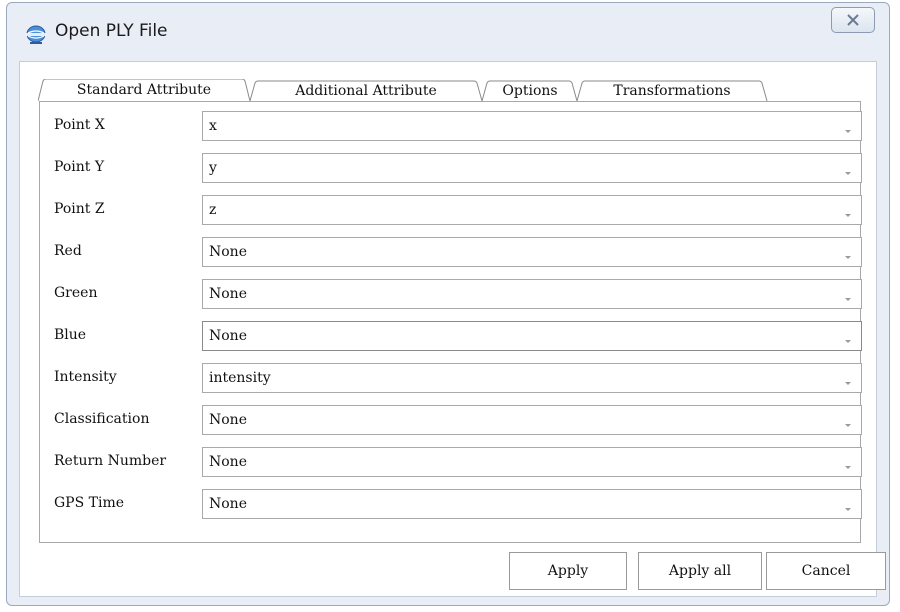 This screenshot has width=900, height=612. I want to click on point-y-select: y, so click(532, 168).